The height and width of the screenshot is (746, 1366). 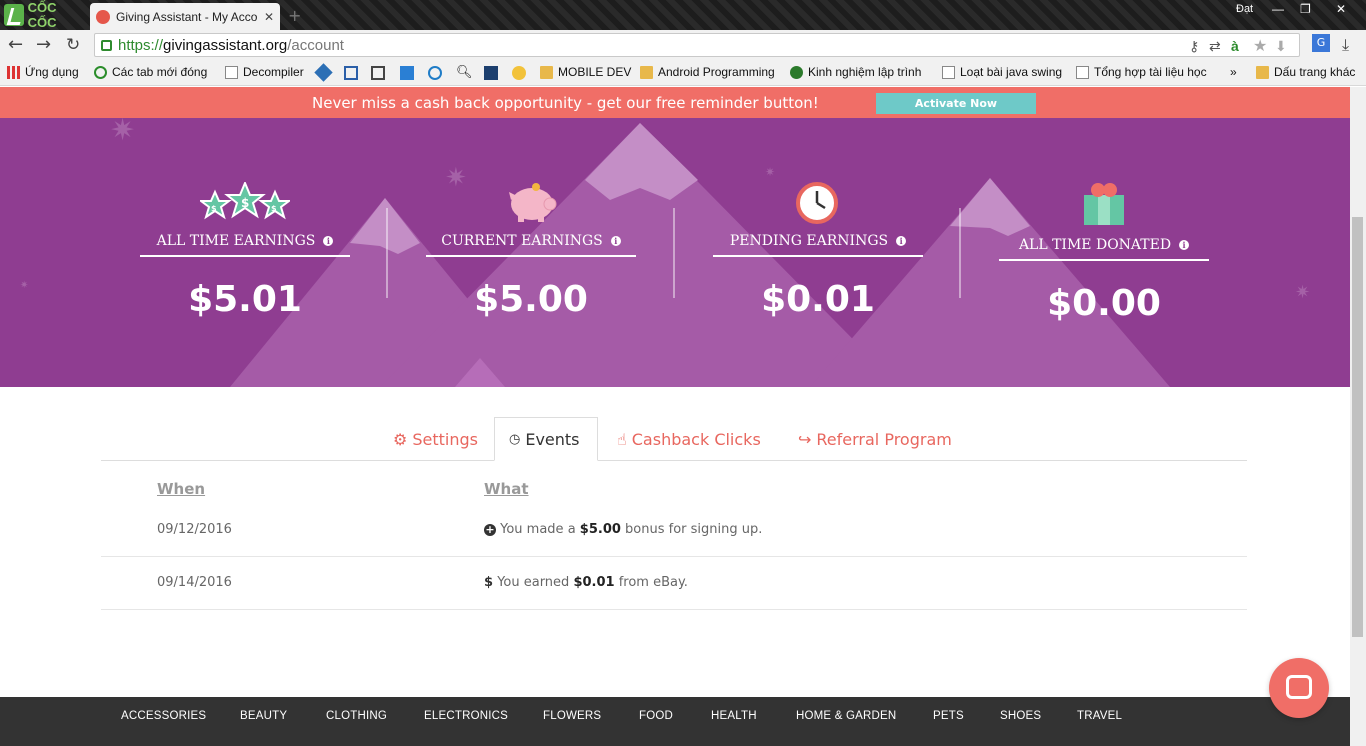 I want to click on event-text: from eBay., so click(x=651, y=582).